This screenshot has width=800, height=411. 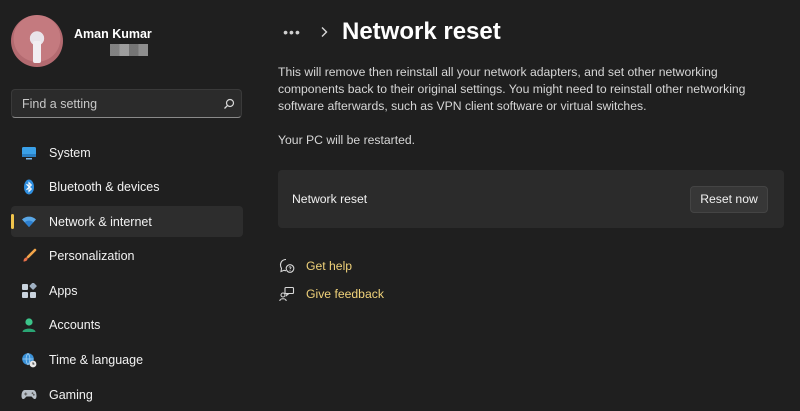 What do you see at coordinates (287, 266) in the screenshot?
I see `help-chat-icon` at bounding box center [287, 266].